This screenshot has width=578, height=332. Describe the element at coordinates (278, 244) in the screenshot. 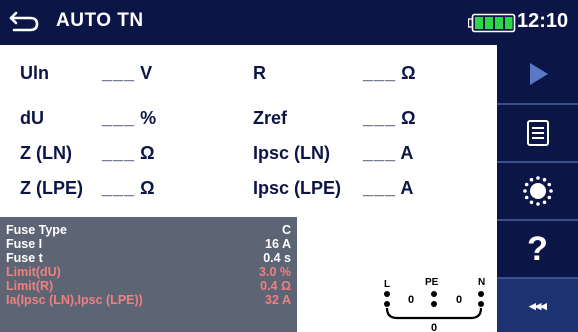

I see `fuse-row-value: 16 A` at that location.